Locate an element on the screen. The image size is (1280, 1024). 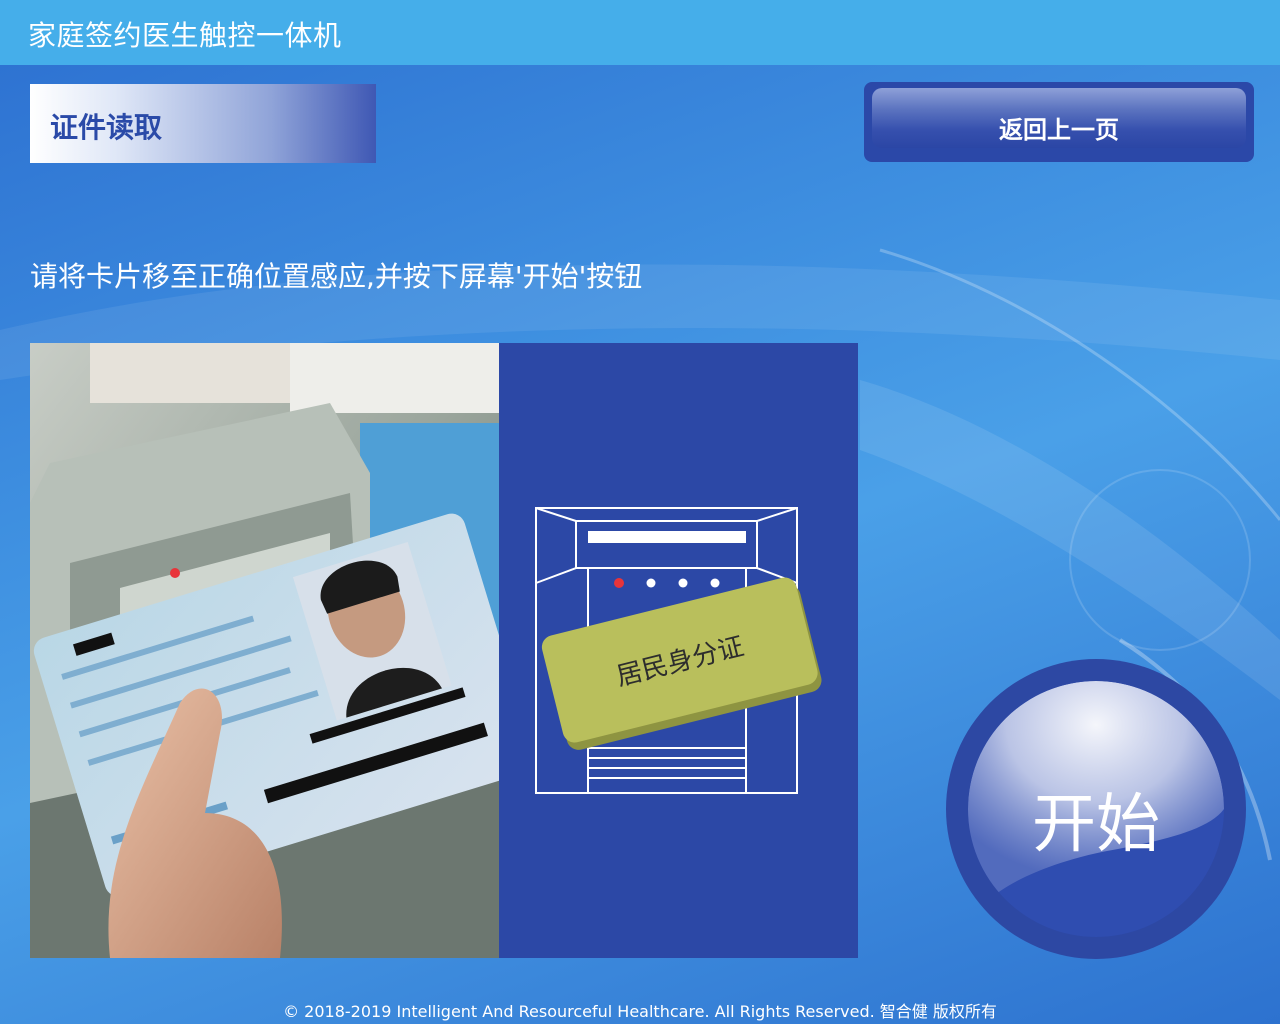
top-bar: 家庭签约医生触控一体机 is located at coordinates (640, 32).